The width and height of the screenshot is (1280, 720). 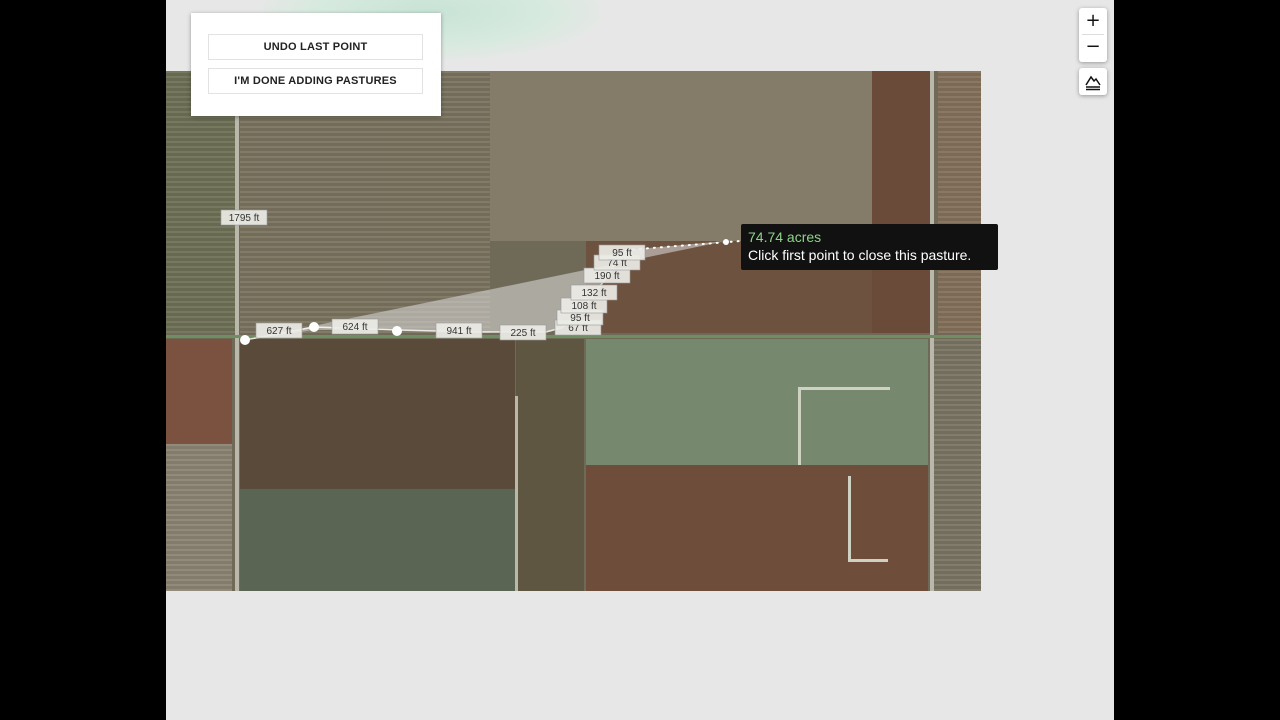 I want to click on svg-text: 108 ft, so click(x=583, y=306).